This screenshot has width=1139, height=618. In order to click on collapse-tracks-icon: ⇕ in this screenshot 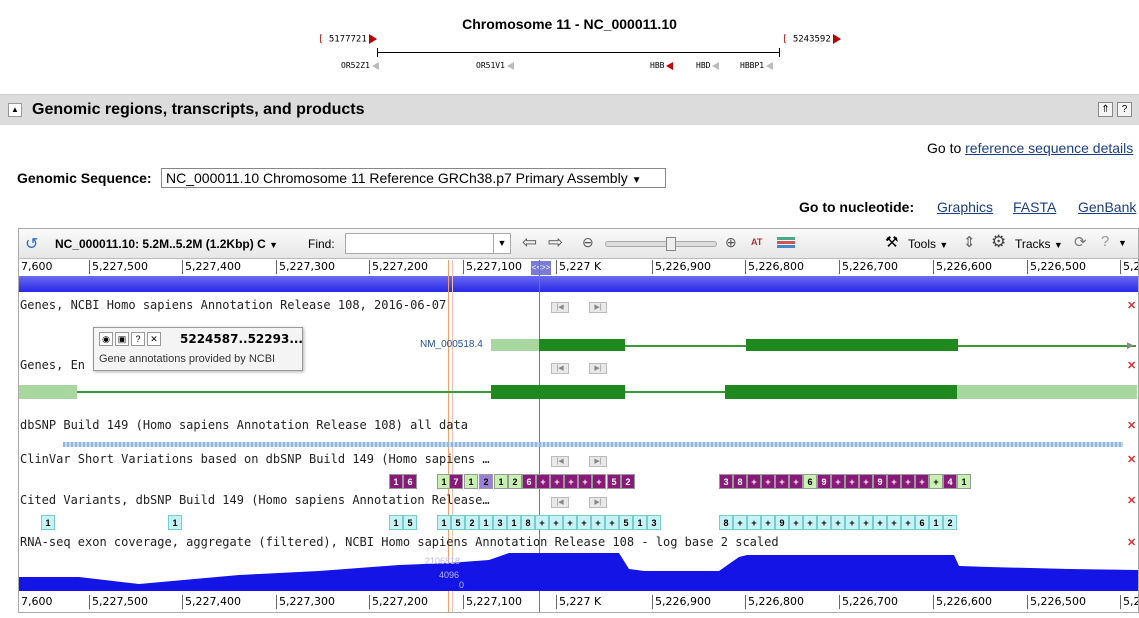, I will do `click(969, 242)`.